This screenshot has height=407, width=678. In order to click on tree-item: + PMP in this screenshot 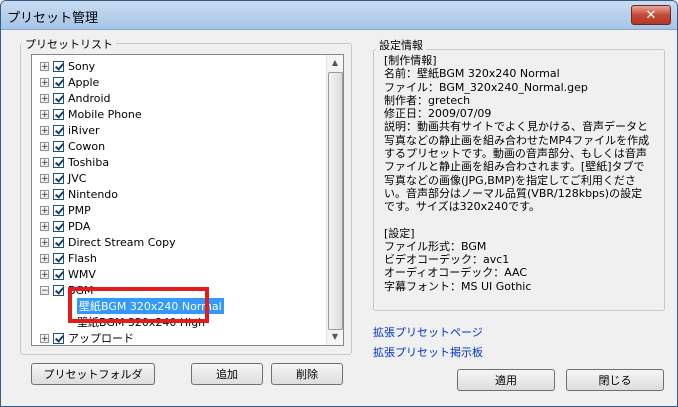, I will do `click(61, 210)`.